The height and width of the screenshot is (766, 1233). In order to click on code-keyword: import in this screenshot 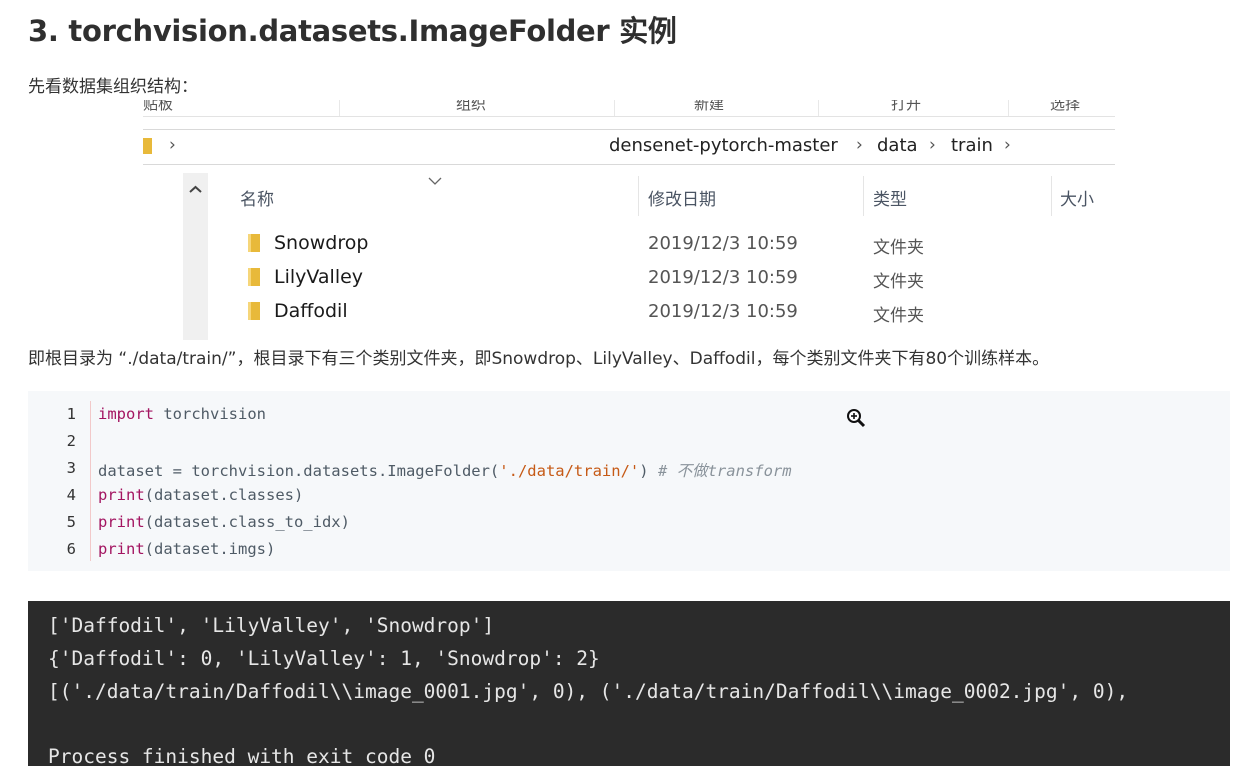, I will do `click(126, 414)`.